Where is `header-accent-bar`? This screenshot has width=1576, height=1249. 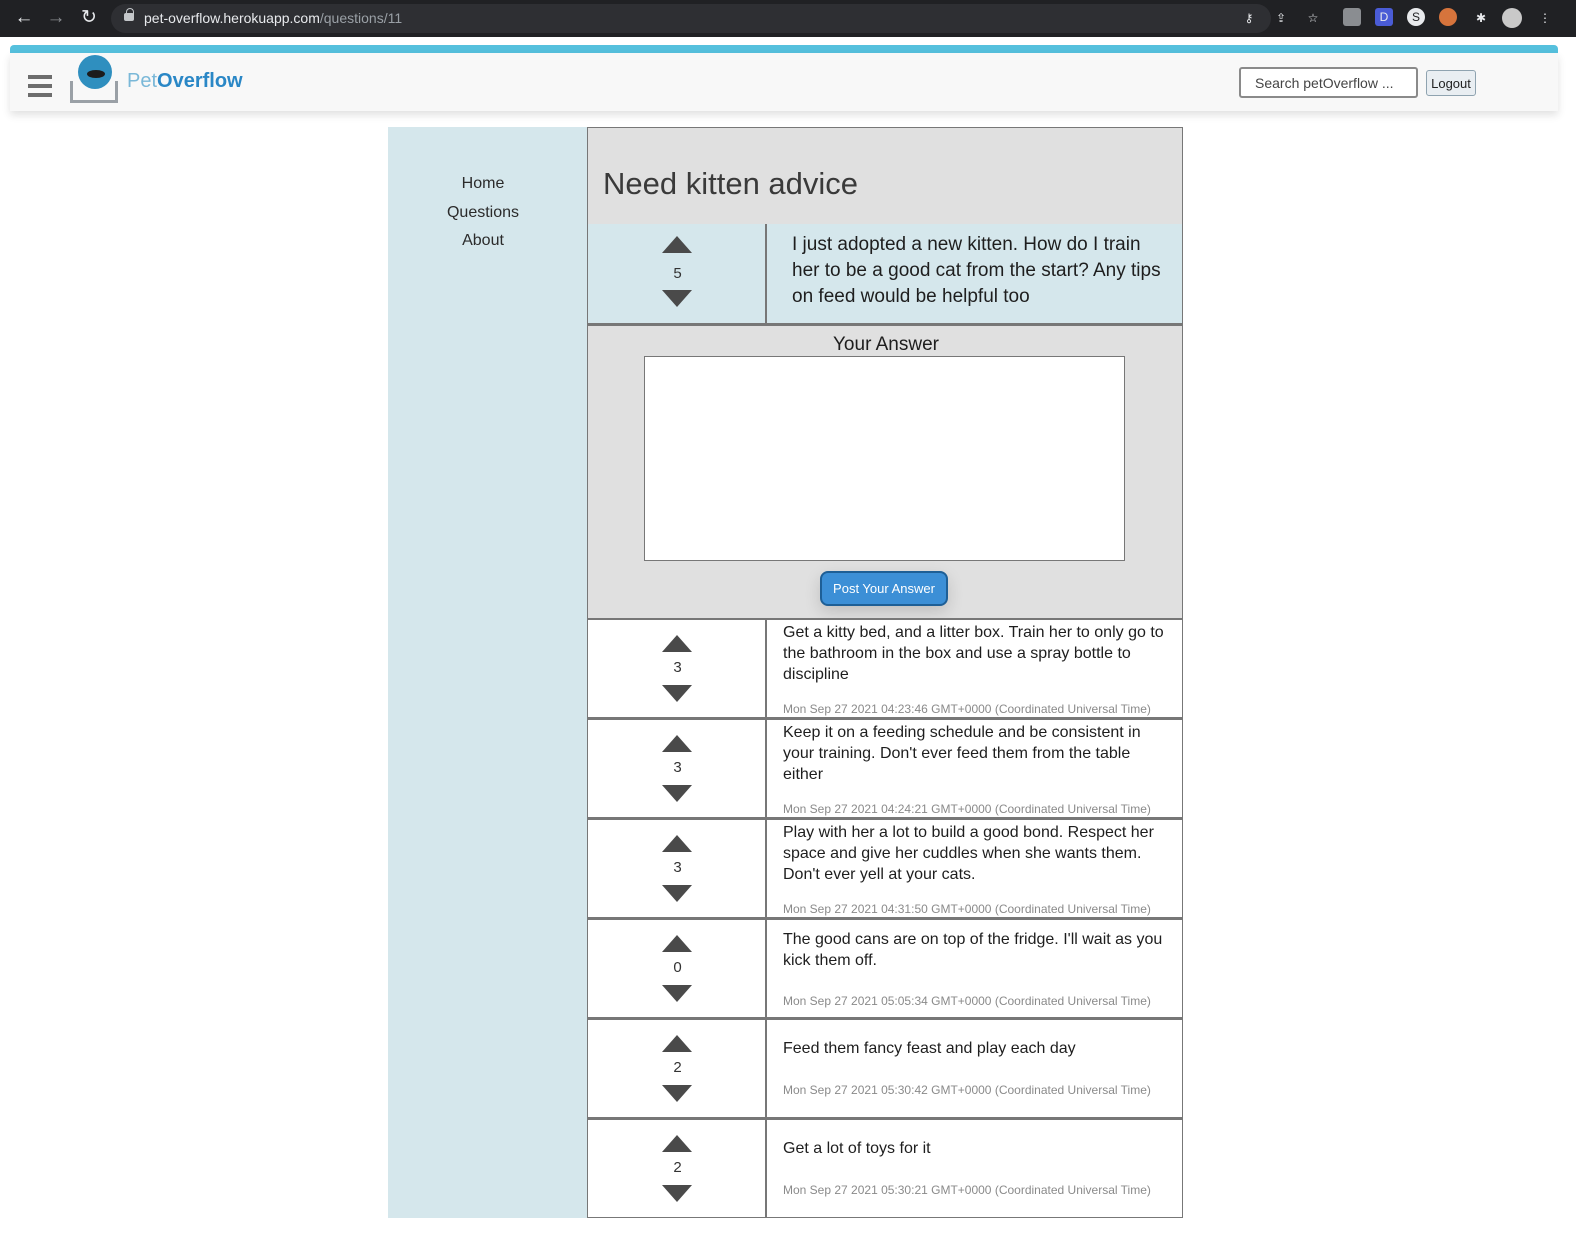
header-accent-bar is located at coordinates (784, 49).